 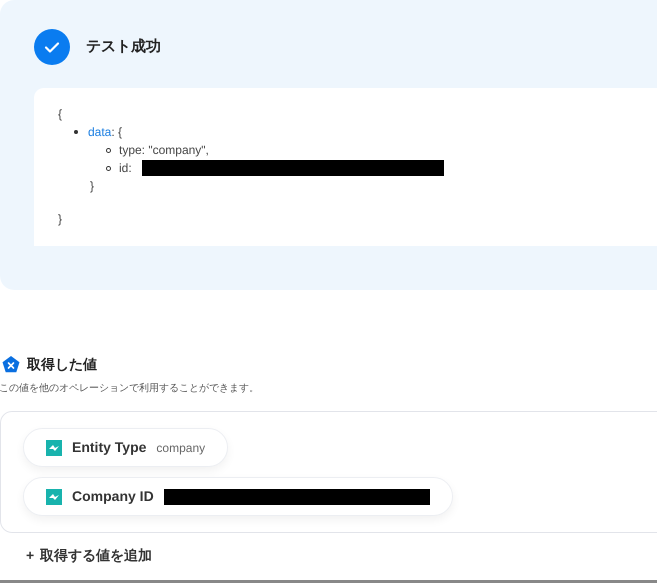 I want to click on section-title: 取得した値, so click(x=62, y=364).